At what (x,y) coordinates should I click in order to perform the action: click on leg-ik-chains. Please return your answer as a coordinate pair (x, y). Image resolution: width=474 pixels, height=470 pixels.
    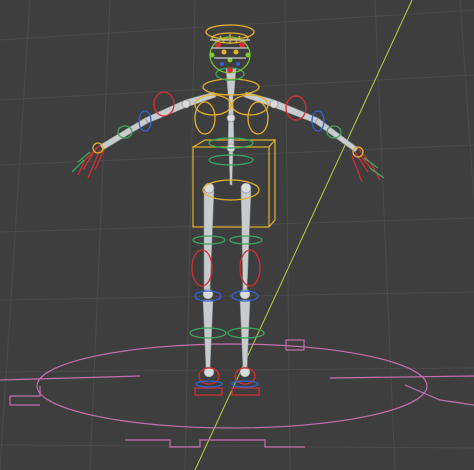
    Looking at the image, I should click on (227, 282).